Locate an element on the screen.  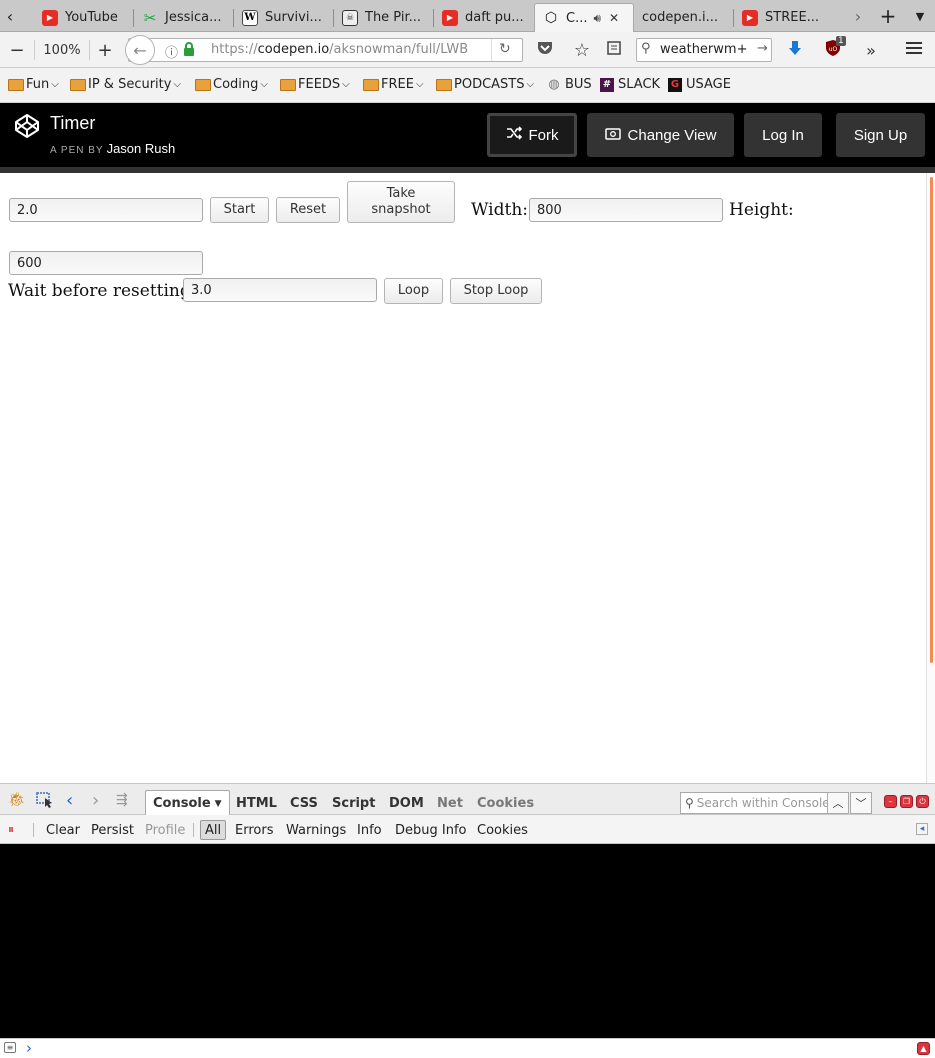
console-filter-errors: Errors is located at coordinates (254, 830).